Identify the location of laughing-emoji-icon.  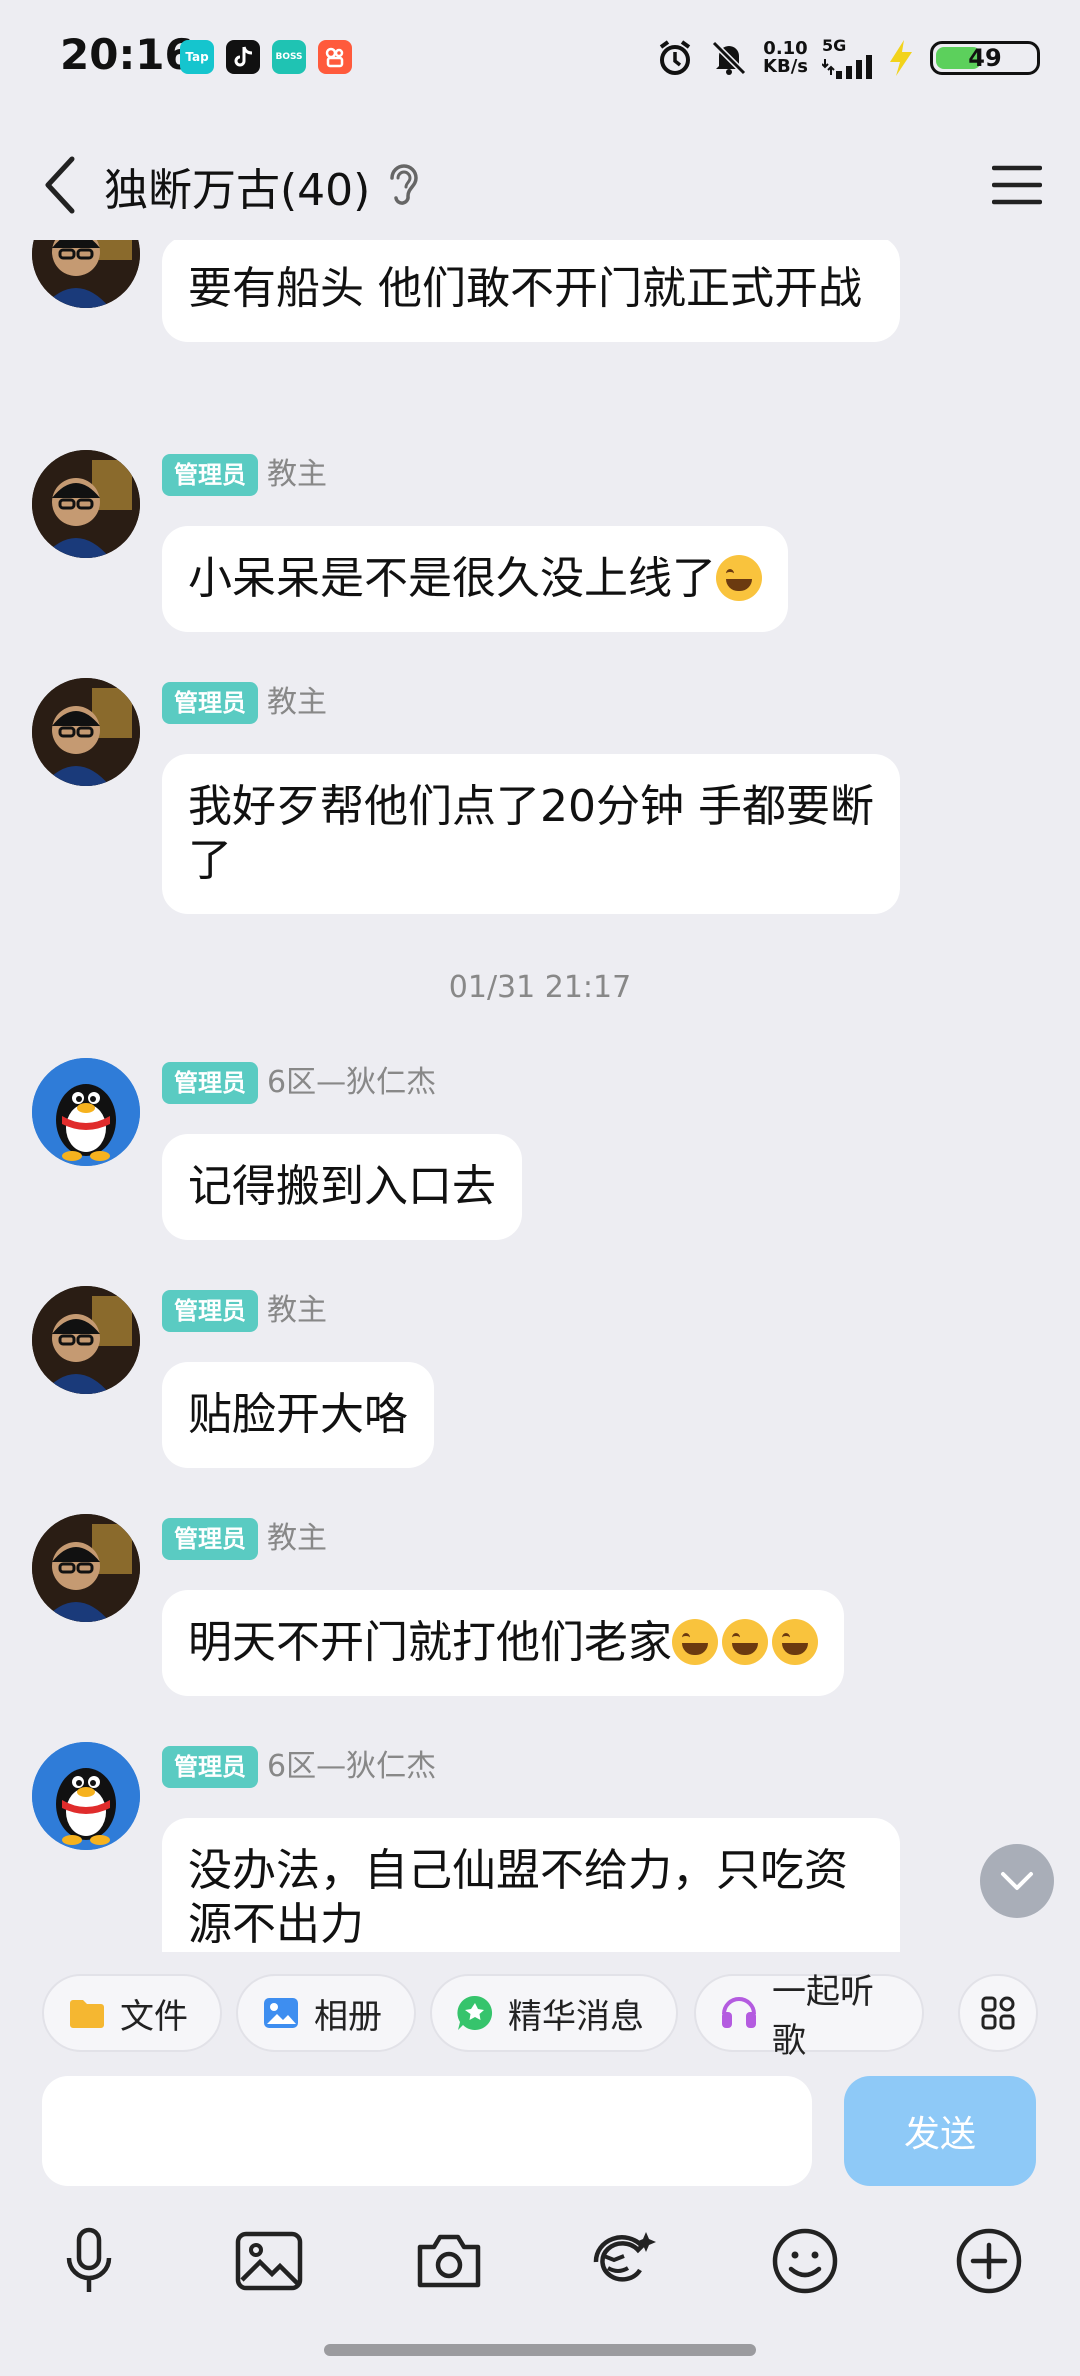
(739, 578).